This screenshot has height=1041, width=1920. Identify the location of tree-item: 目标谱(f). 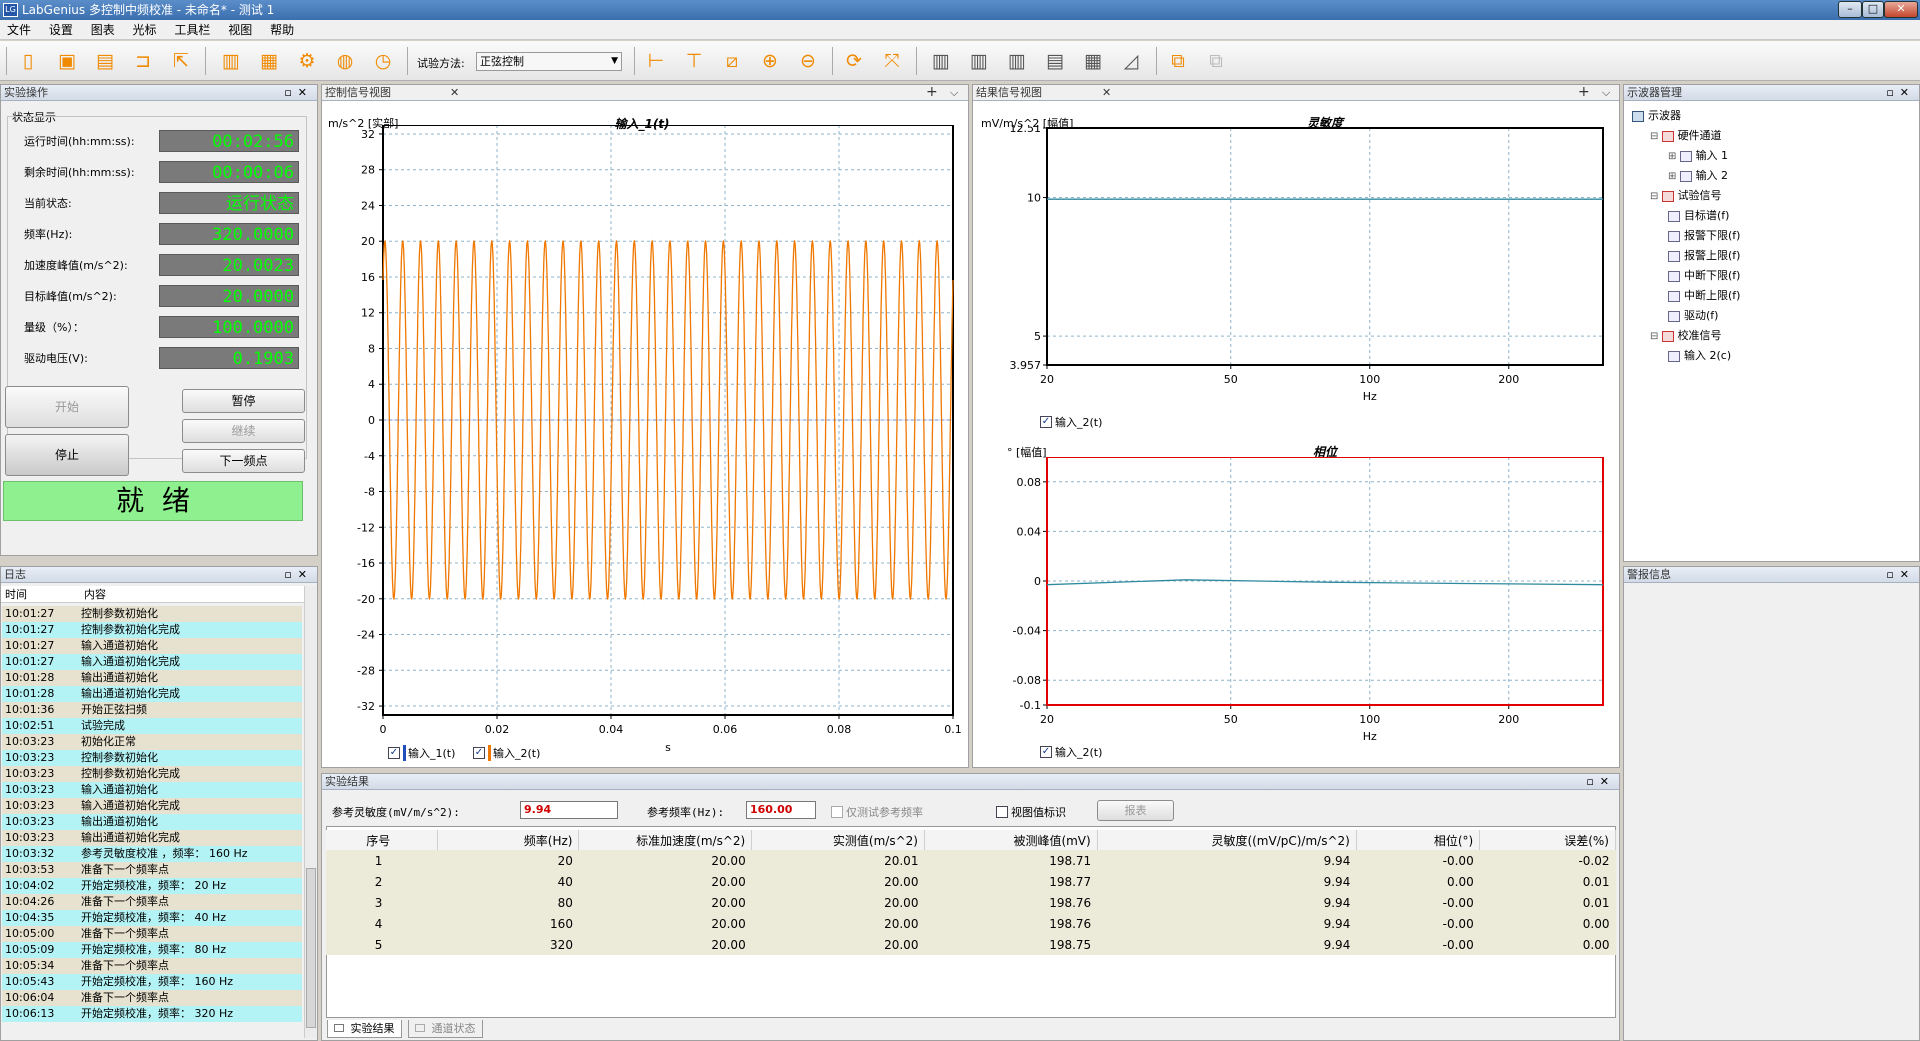
(1698, 215).